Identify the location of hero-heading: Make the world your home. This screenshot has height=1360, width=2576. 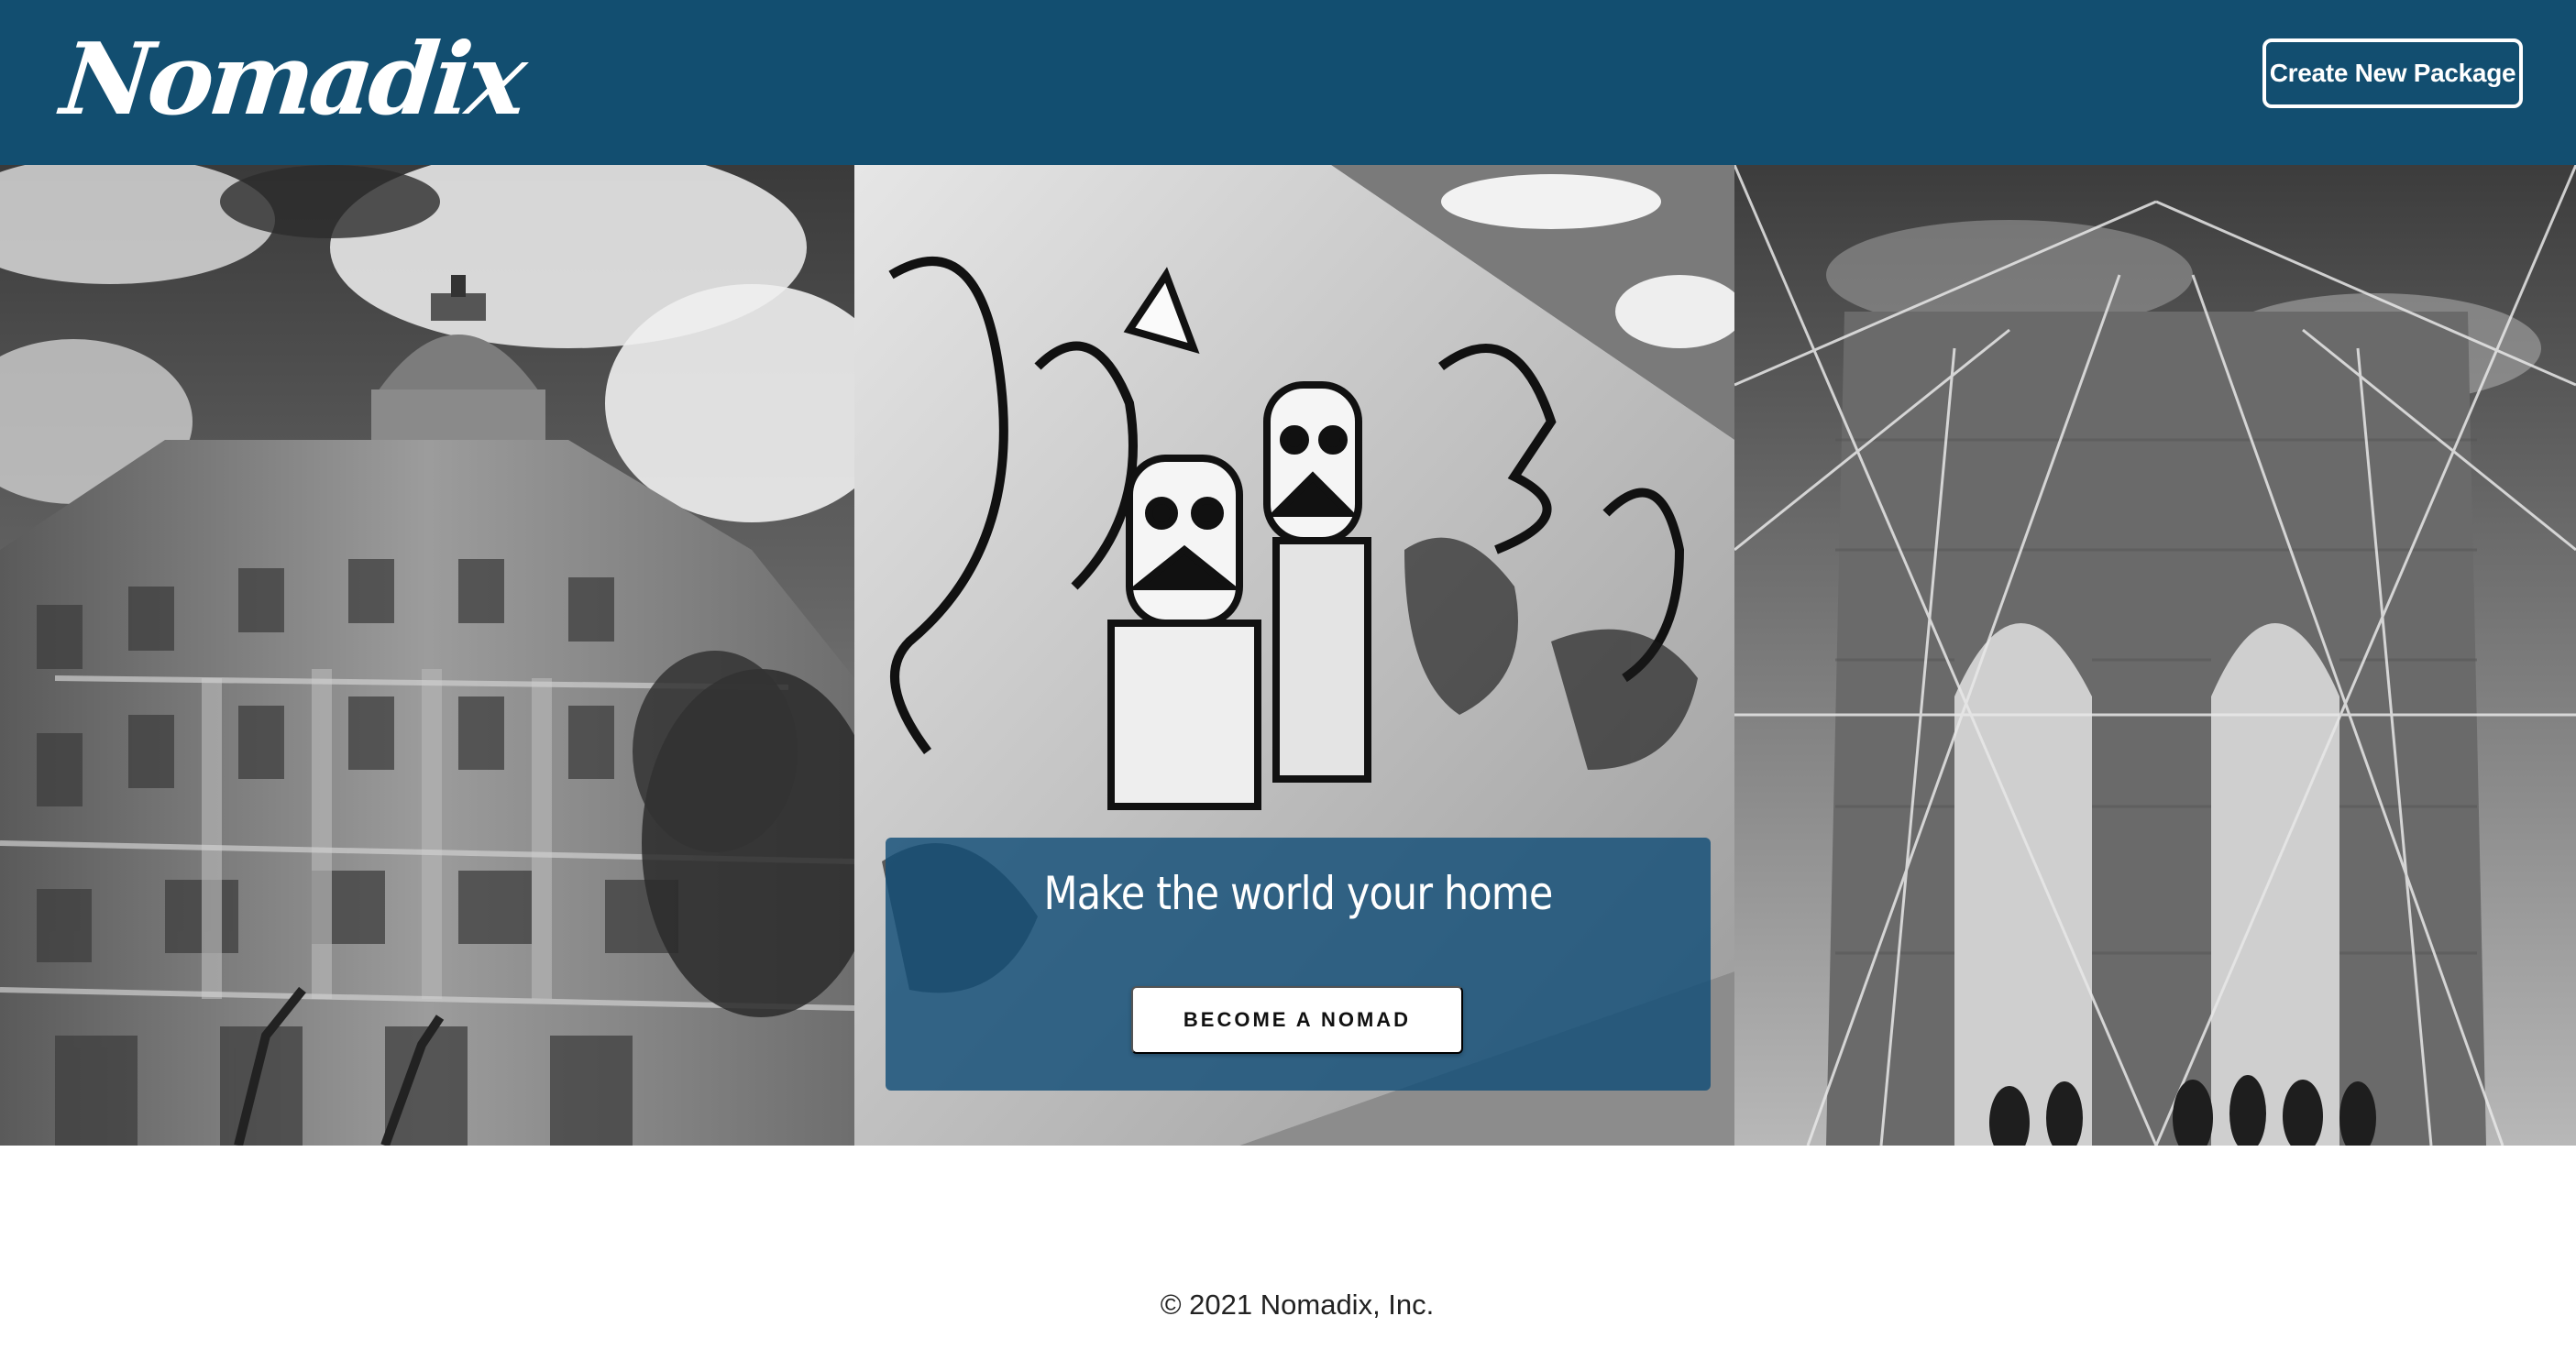
(1298, 893).